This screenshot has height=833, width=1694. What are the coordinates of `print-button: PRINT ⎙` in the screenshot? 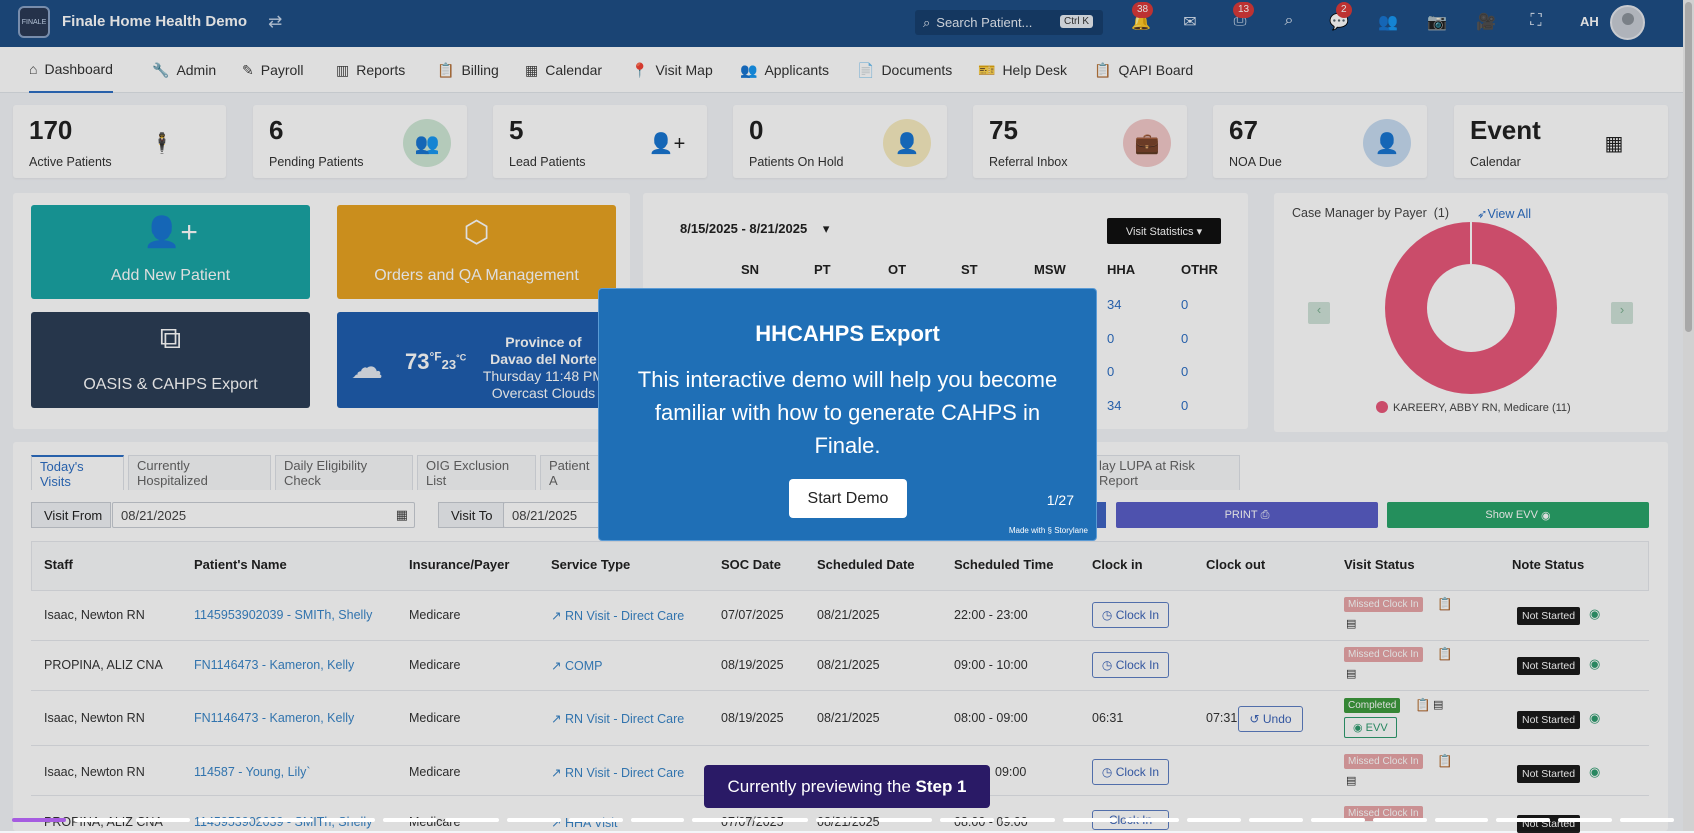 It's located at (1247, 515).